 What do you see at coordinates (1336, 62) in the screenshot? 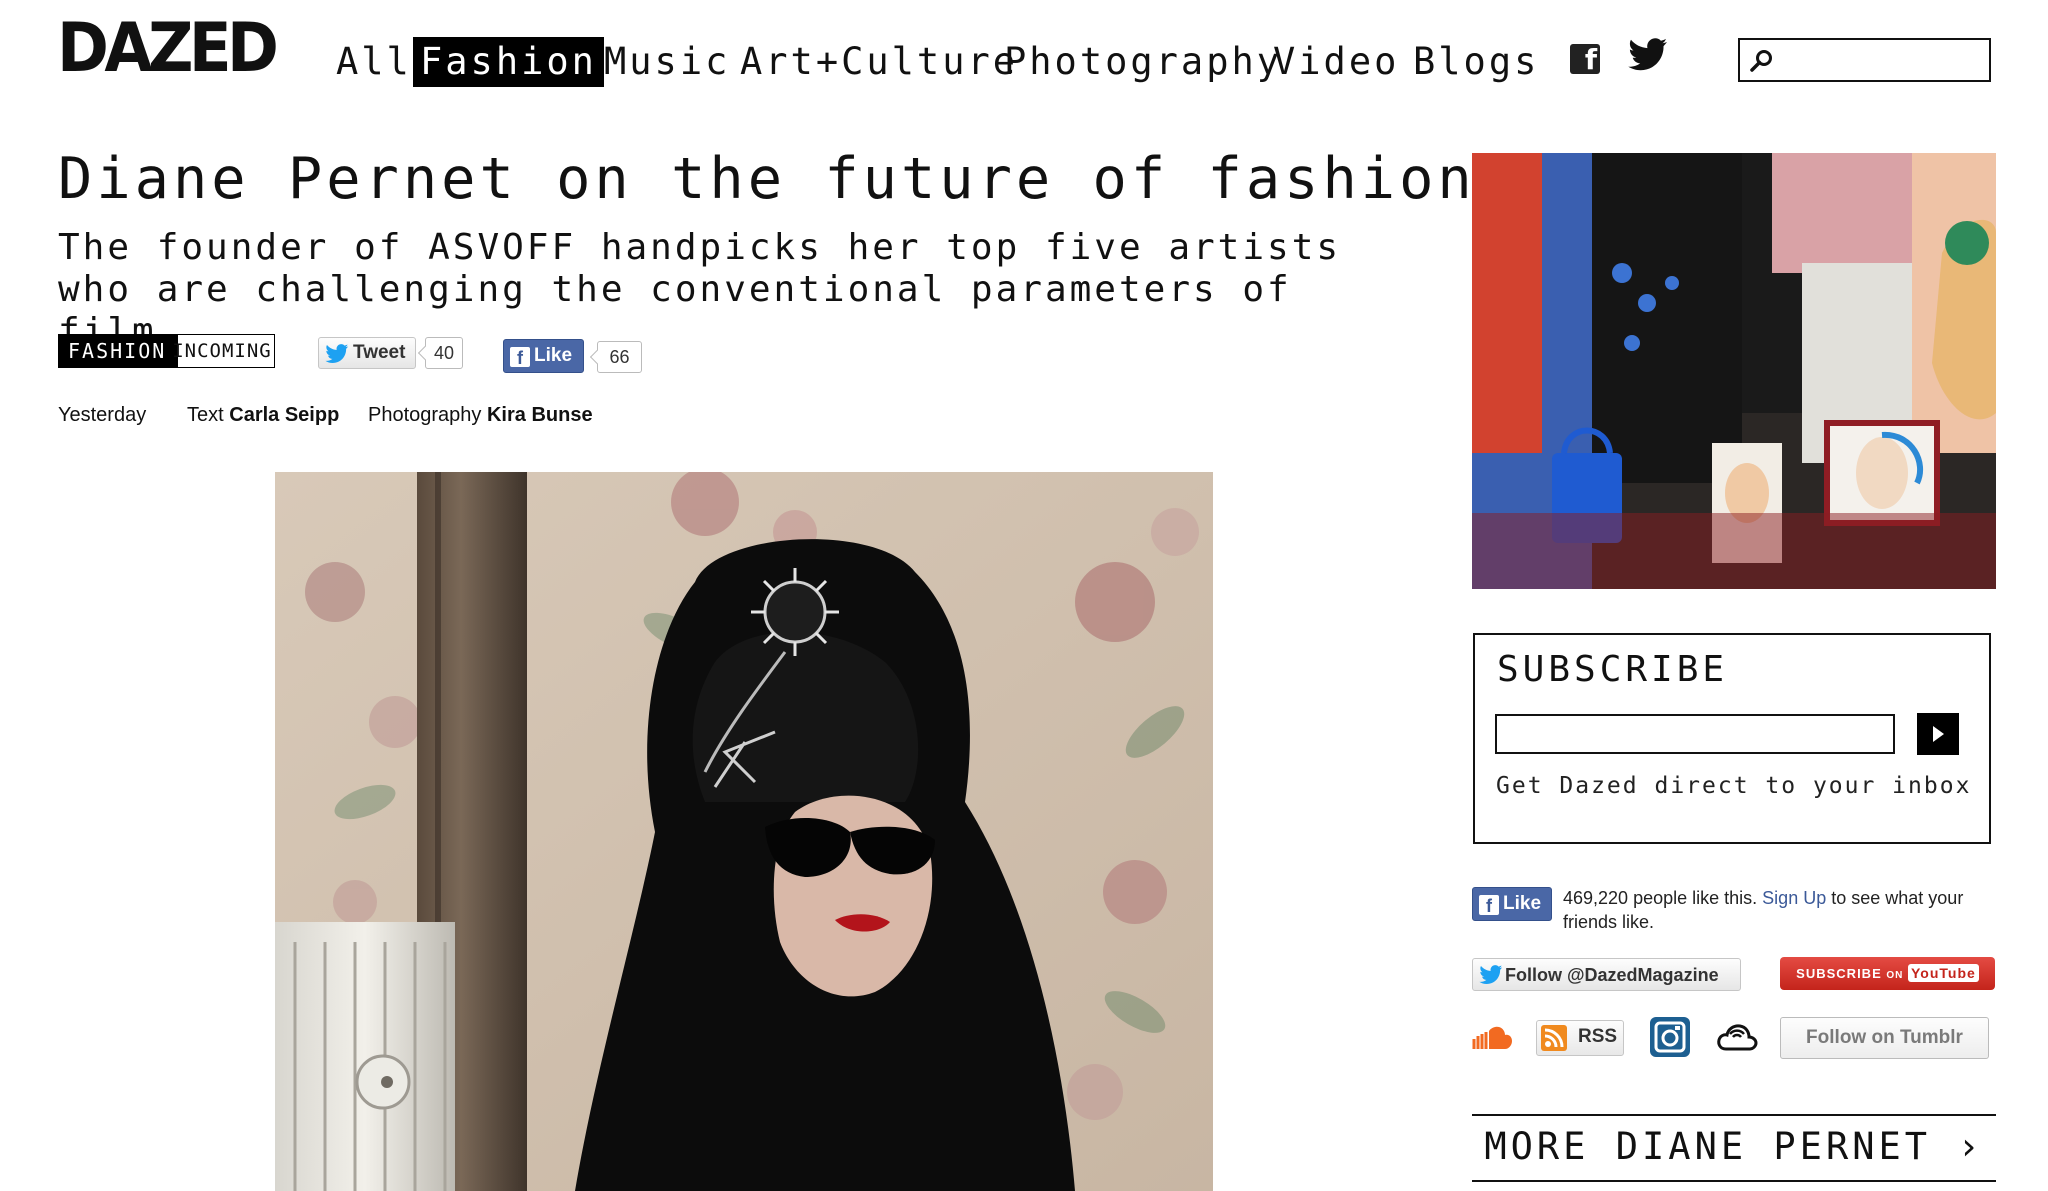
I see `nav-video: Video` at bounding box center [1336, 62].